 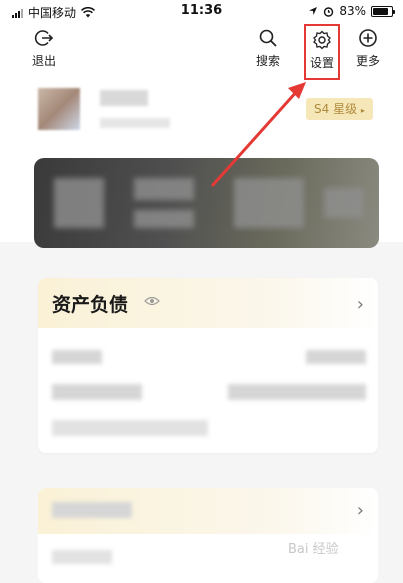 I want to click on logout-label: 退出, so click(x=44, y=61).